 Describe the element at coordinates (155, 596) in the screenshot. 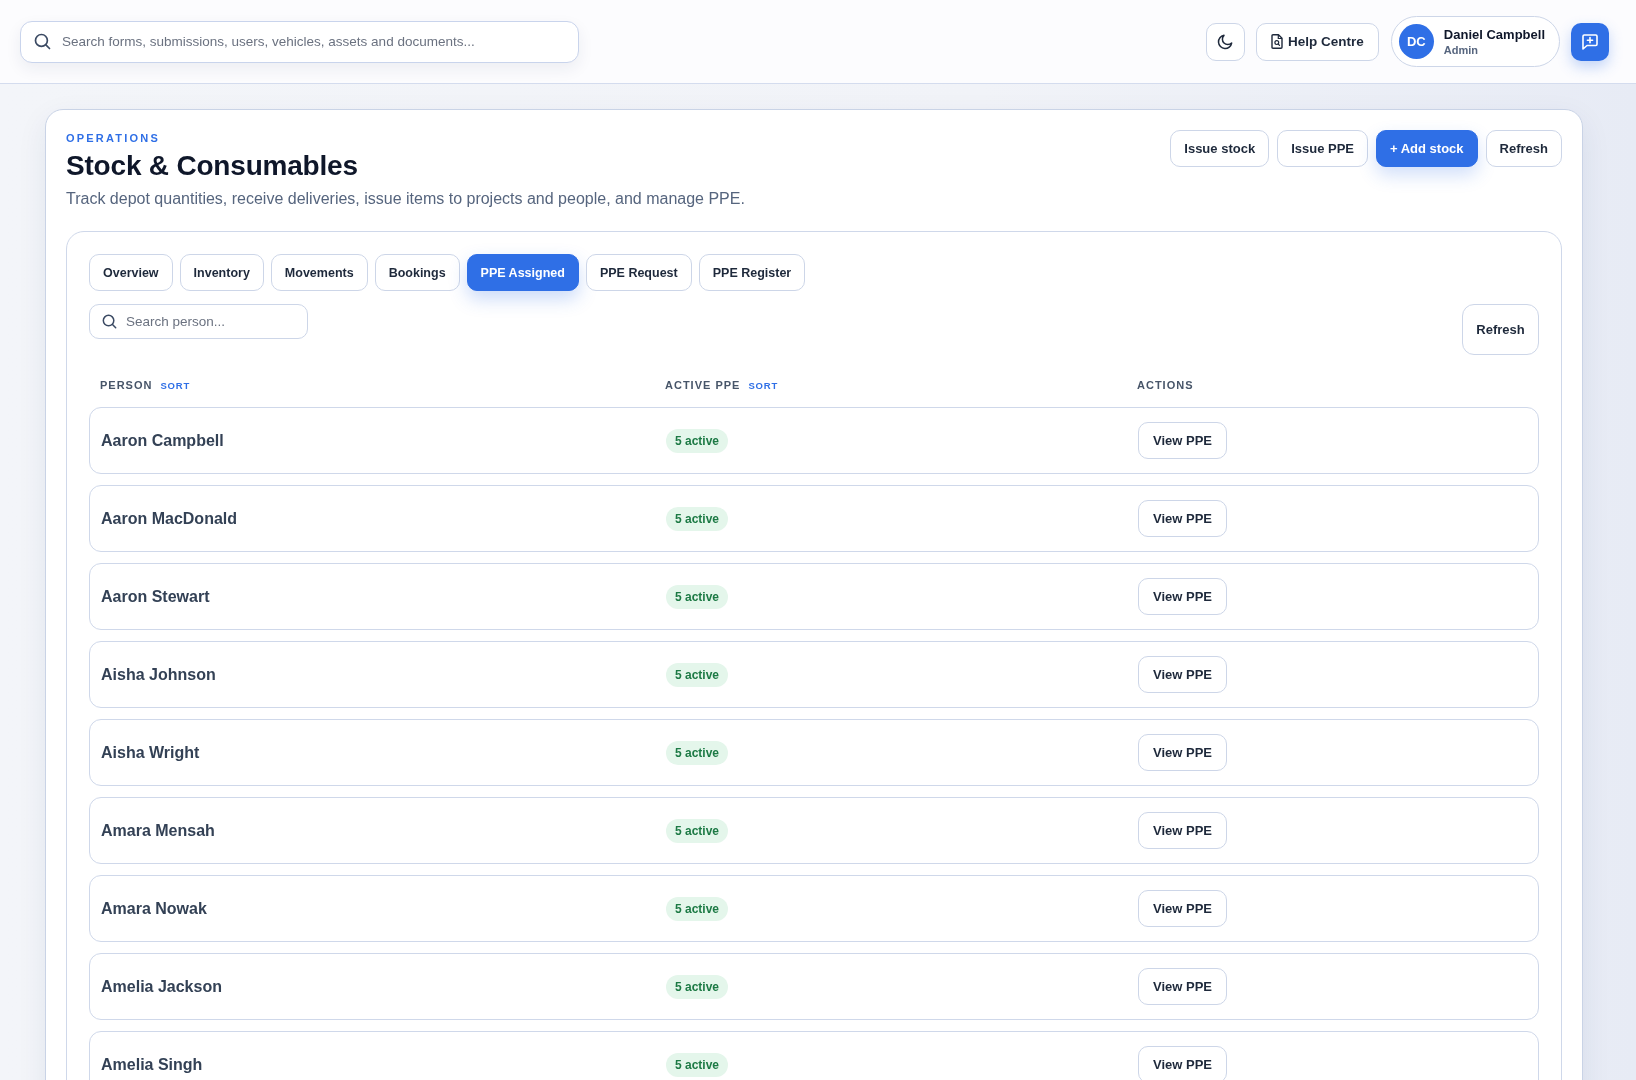

I see `person-name: Aaron Stewart` at that location.